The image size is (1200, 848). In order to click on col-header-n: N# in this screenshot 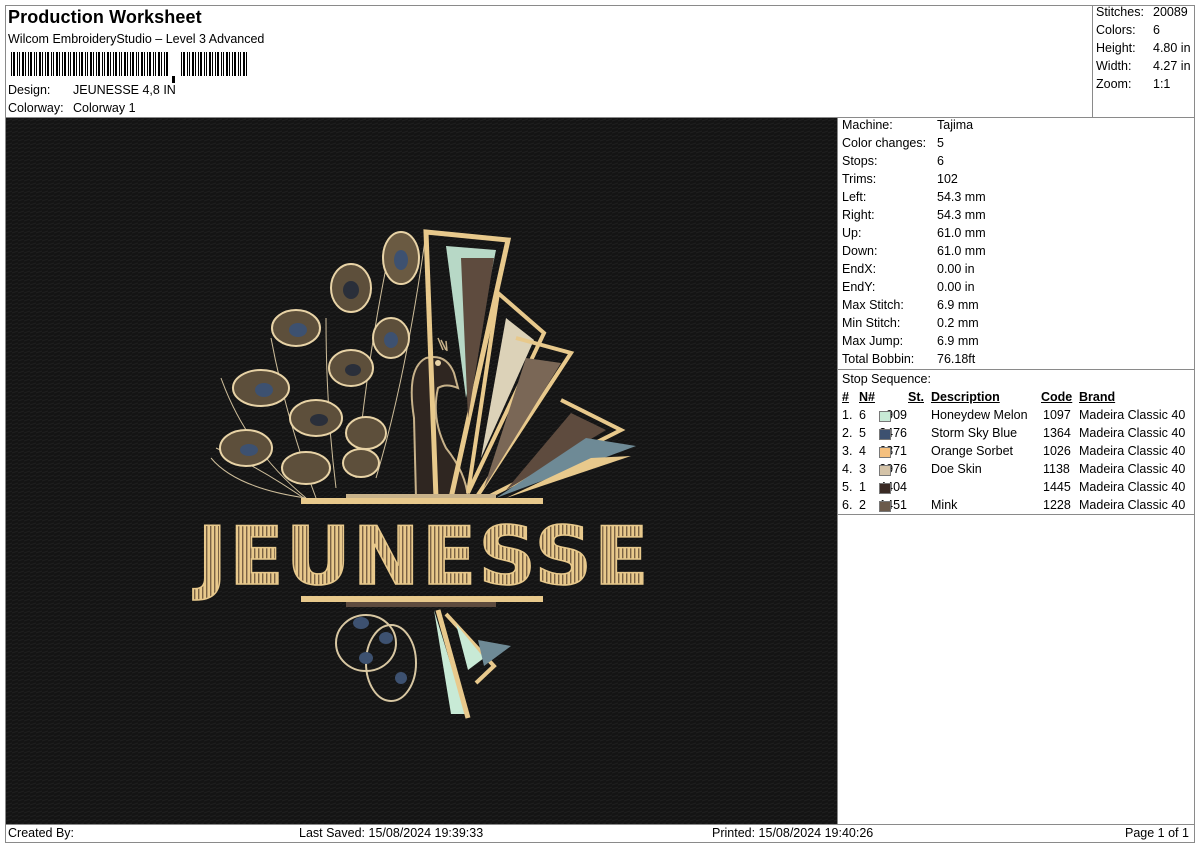, I will do `click(867, 397)`.